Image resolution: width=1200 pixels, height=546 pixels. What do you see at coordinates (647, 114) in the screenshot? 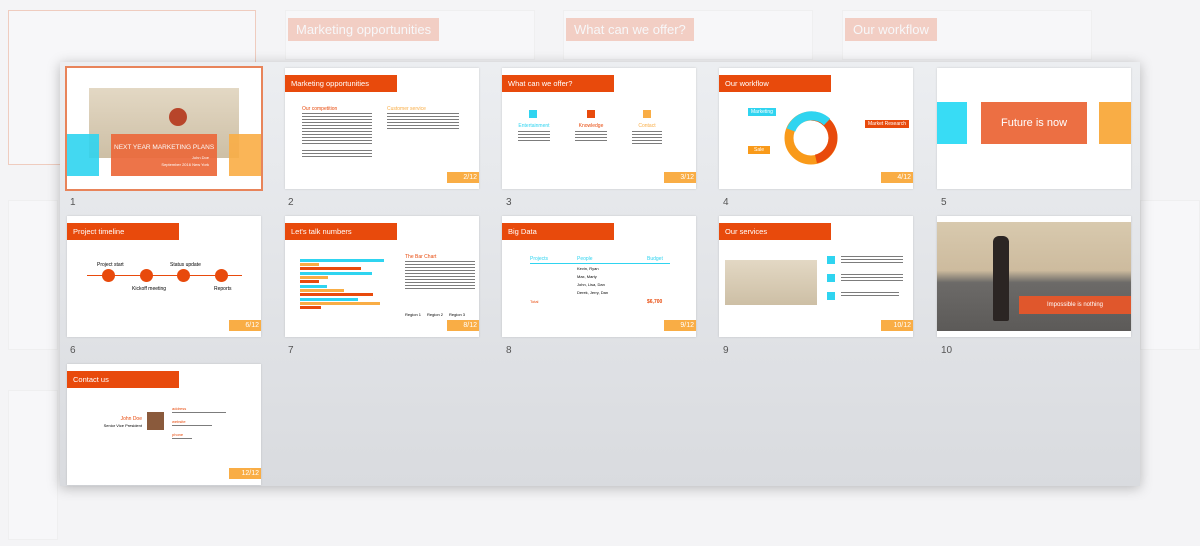
I see `contact-icon` at bounding box center [647, 114].